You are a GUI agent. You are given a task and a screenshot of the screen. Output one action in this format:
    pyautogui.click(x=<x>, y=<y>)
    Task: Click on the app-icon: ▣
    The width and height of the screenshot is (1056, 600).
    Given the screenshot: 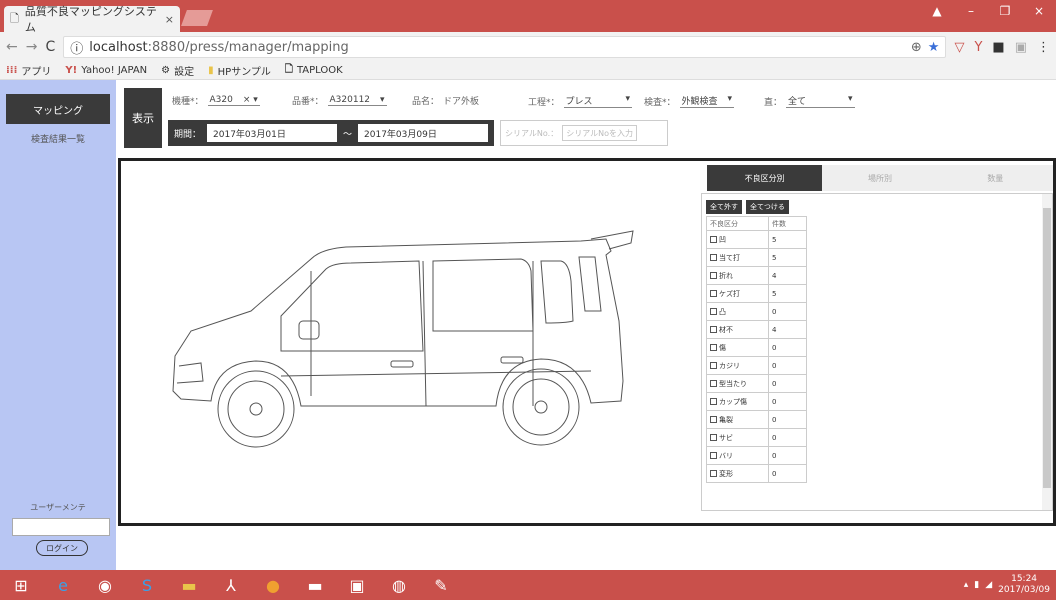 What is the action you would take?
    pyautogui.click(x=357, y=585)
    